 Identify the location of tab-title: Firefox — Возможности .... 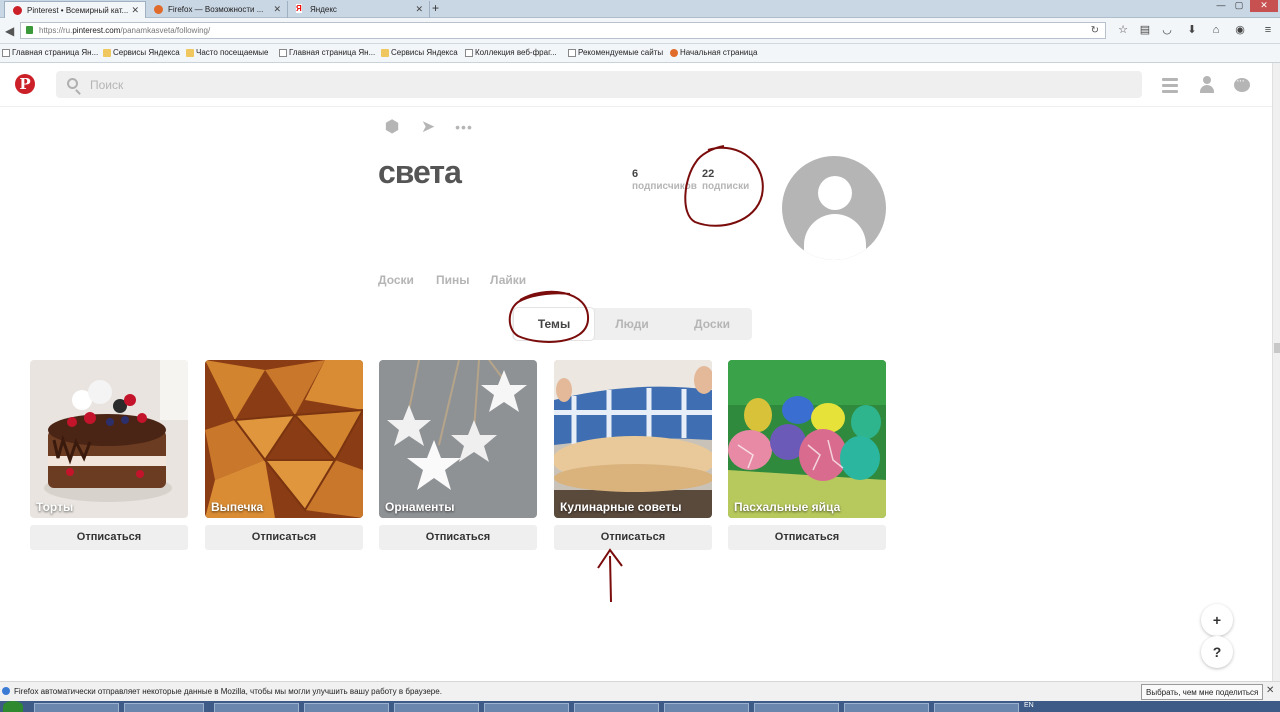
(216, 9).